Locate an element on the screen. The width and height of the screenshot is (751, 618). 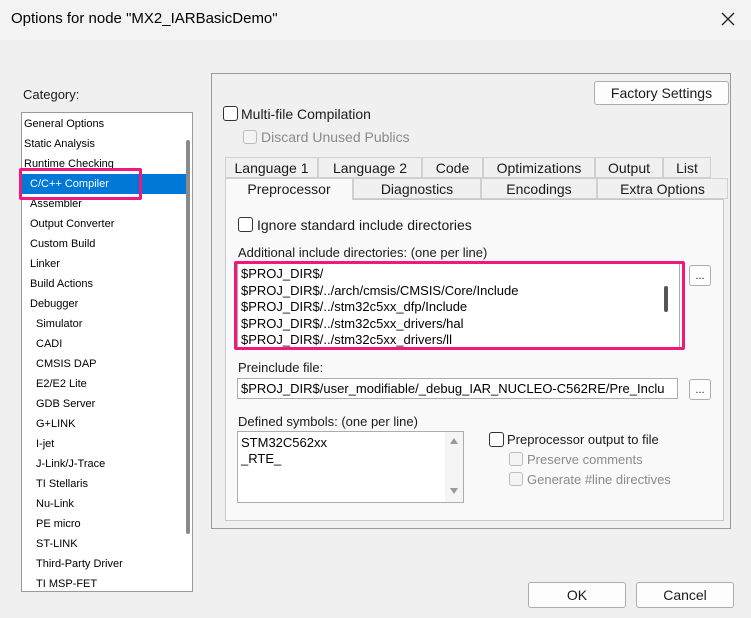
tab-preprocessor: Preprocessor is located at coordinates (289, 189).